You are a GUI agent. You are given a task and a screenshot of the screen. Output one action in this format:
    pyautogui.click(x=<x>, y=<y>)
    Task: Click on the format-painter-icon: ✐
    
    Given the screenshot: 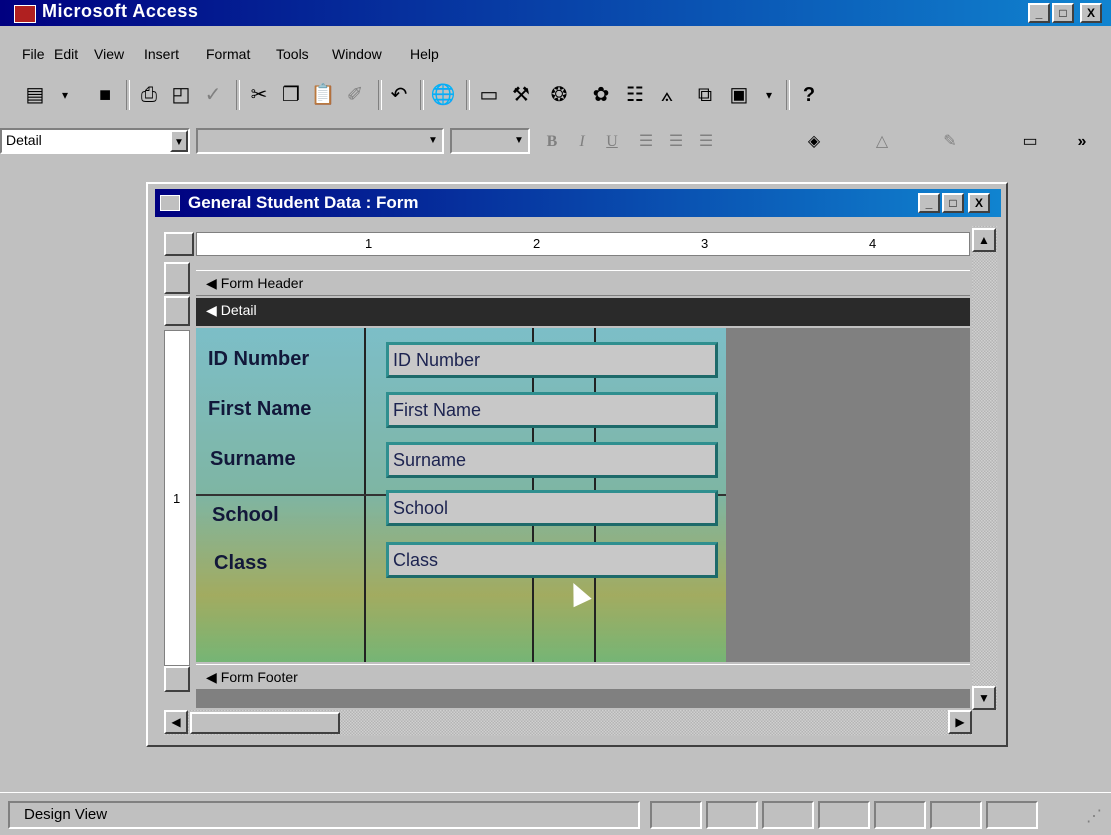 What is the action you would take?
    pyautogui.click(x=355, y=95)
    